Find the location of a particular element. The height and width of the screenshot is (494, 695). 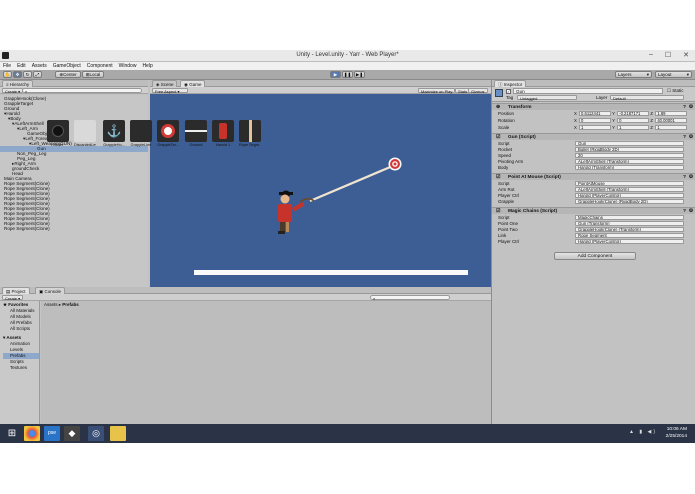

layout-dropdown: Layout ▾ is located at coordinates (673, 74).